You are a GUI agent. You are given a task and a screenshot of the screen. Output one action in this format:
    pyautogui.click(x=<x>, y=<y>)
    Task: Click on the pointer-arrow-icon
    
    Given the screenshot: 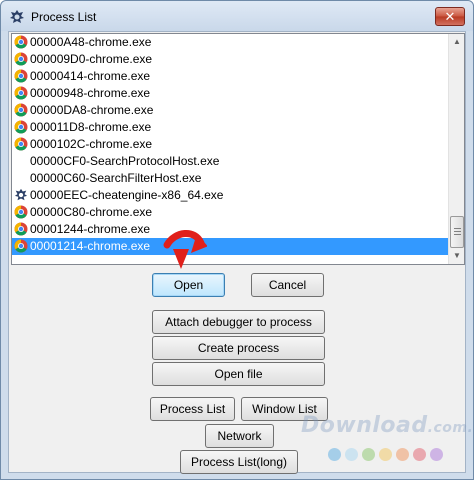 What is the action you would take?
    pyautogui.click(x=185, y=249)
    